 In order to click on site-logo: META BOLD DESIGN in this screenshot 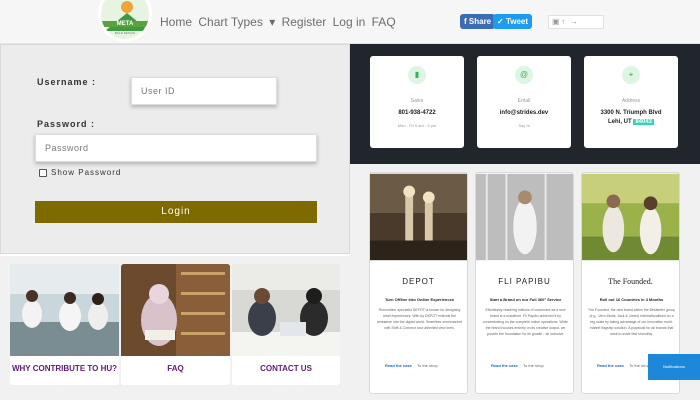, I will do `click(125, 21)`.